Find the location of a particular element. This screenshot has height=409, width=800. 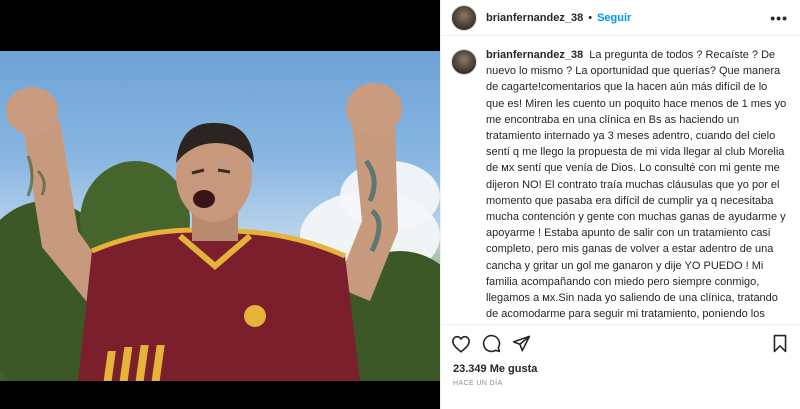

post-timestamp: HACE UN DÍA is located at coordinates (478, 383).